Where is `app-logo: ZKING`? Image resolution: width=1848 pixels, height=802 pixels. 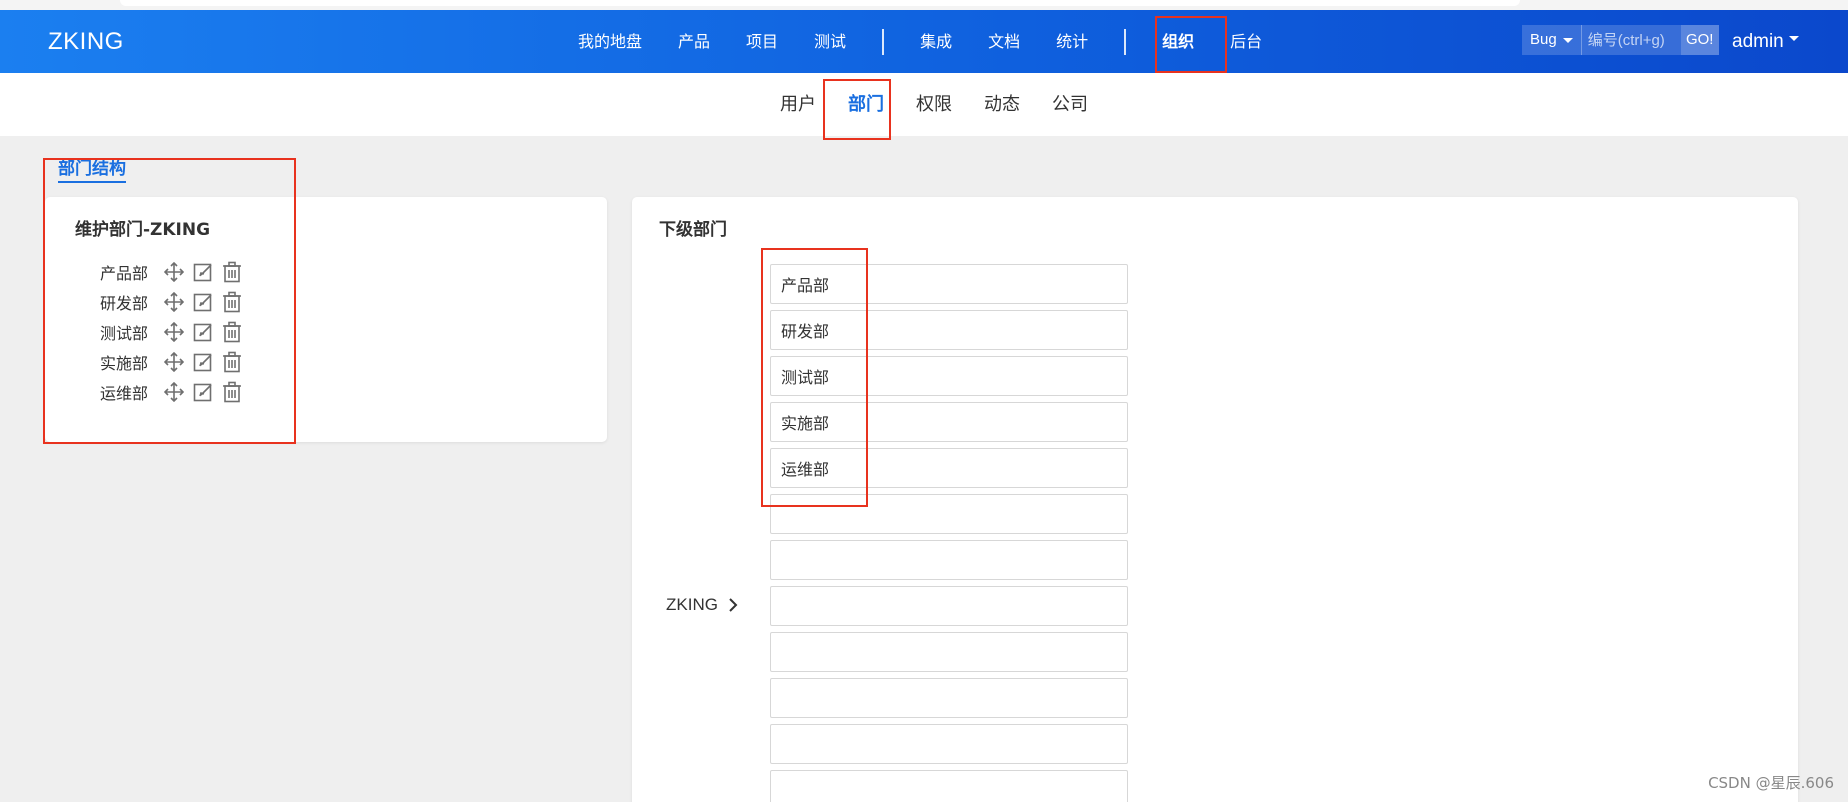
app-logo: ZKING is located at coordinates (86, 41).